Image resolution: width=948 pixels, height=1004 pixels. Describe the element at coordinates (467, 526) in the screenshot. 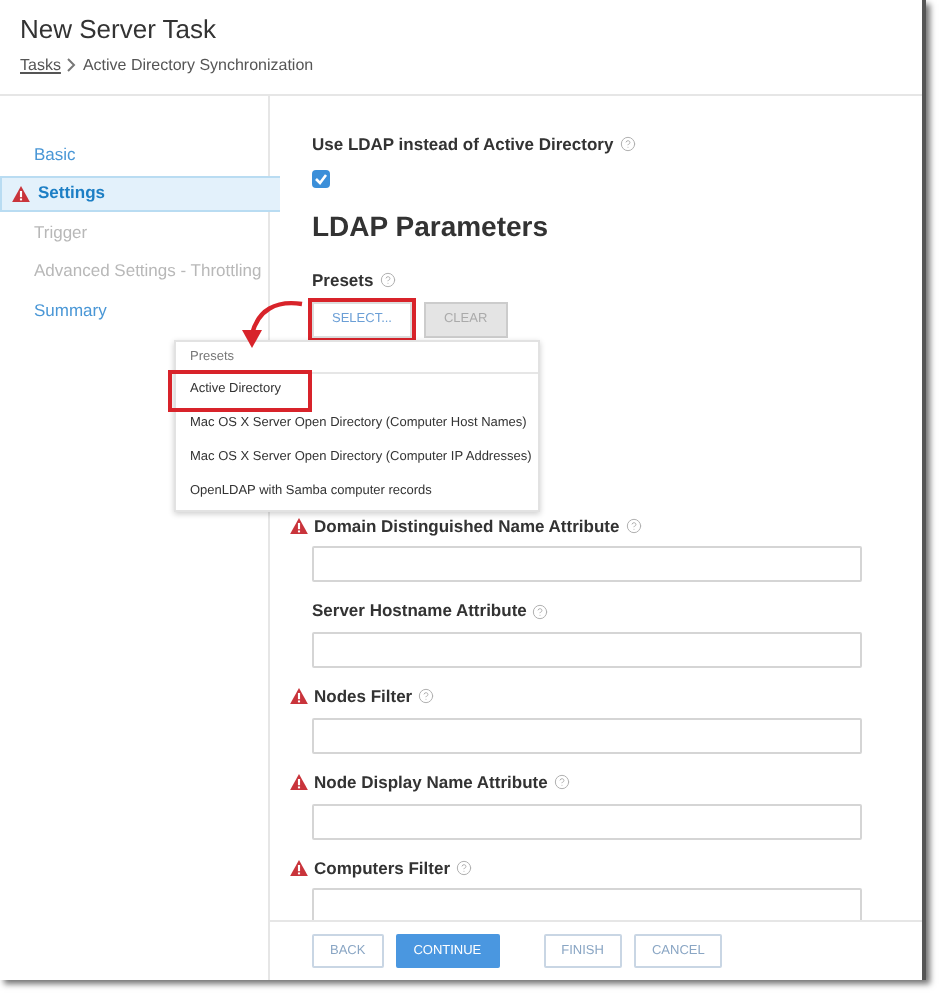

I see `field-label: Domain Distinguished Name Attribute` at that location.